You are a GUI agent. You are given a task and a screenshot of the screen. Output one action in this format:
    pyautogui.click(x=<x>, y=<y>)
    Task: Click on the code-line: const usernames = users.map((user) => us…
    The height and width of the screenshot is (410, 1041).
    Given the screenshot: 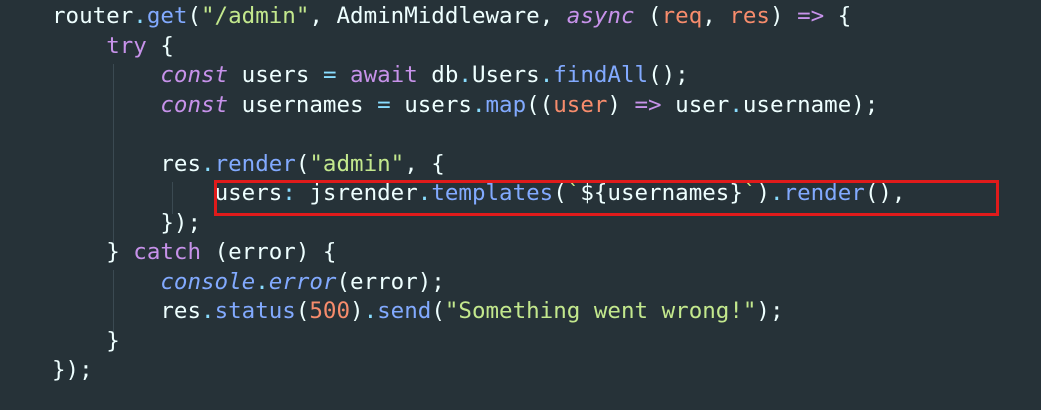 What is the action you would take?
    pyautogui.click(x=478, y=106)
    